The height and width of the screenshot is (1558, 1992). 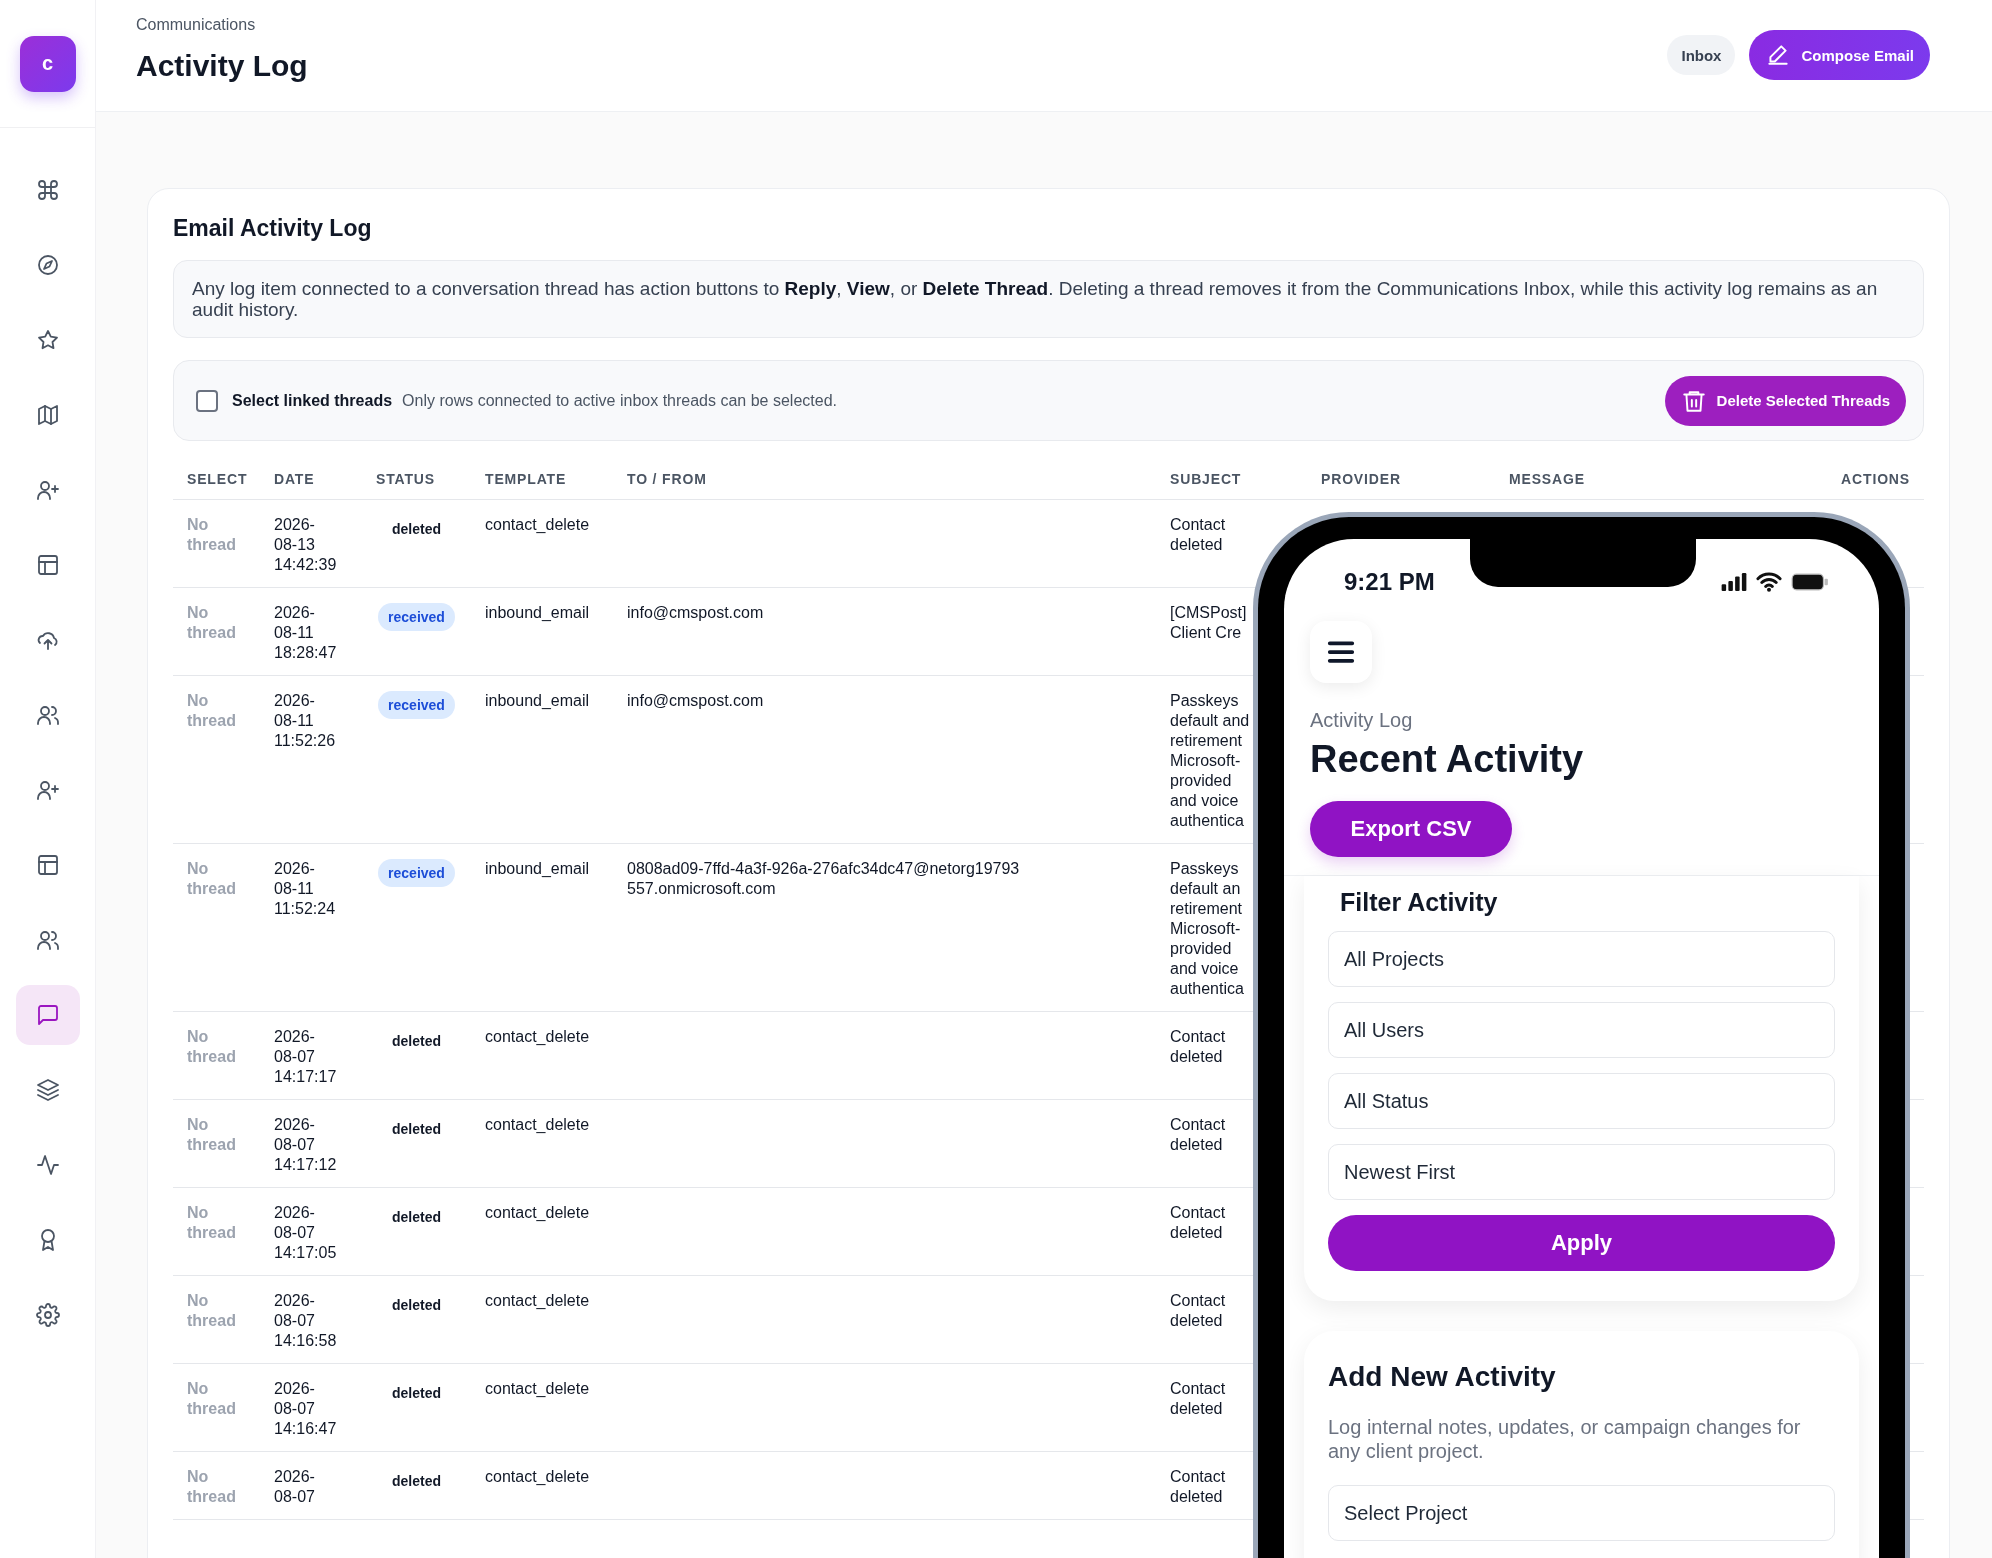 I want to click on star-icon, so click(x=47, y=340).